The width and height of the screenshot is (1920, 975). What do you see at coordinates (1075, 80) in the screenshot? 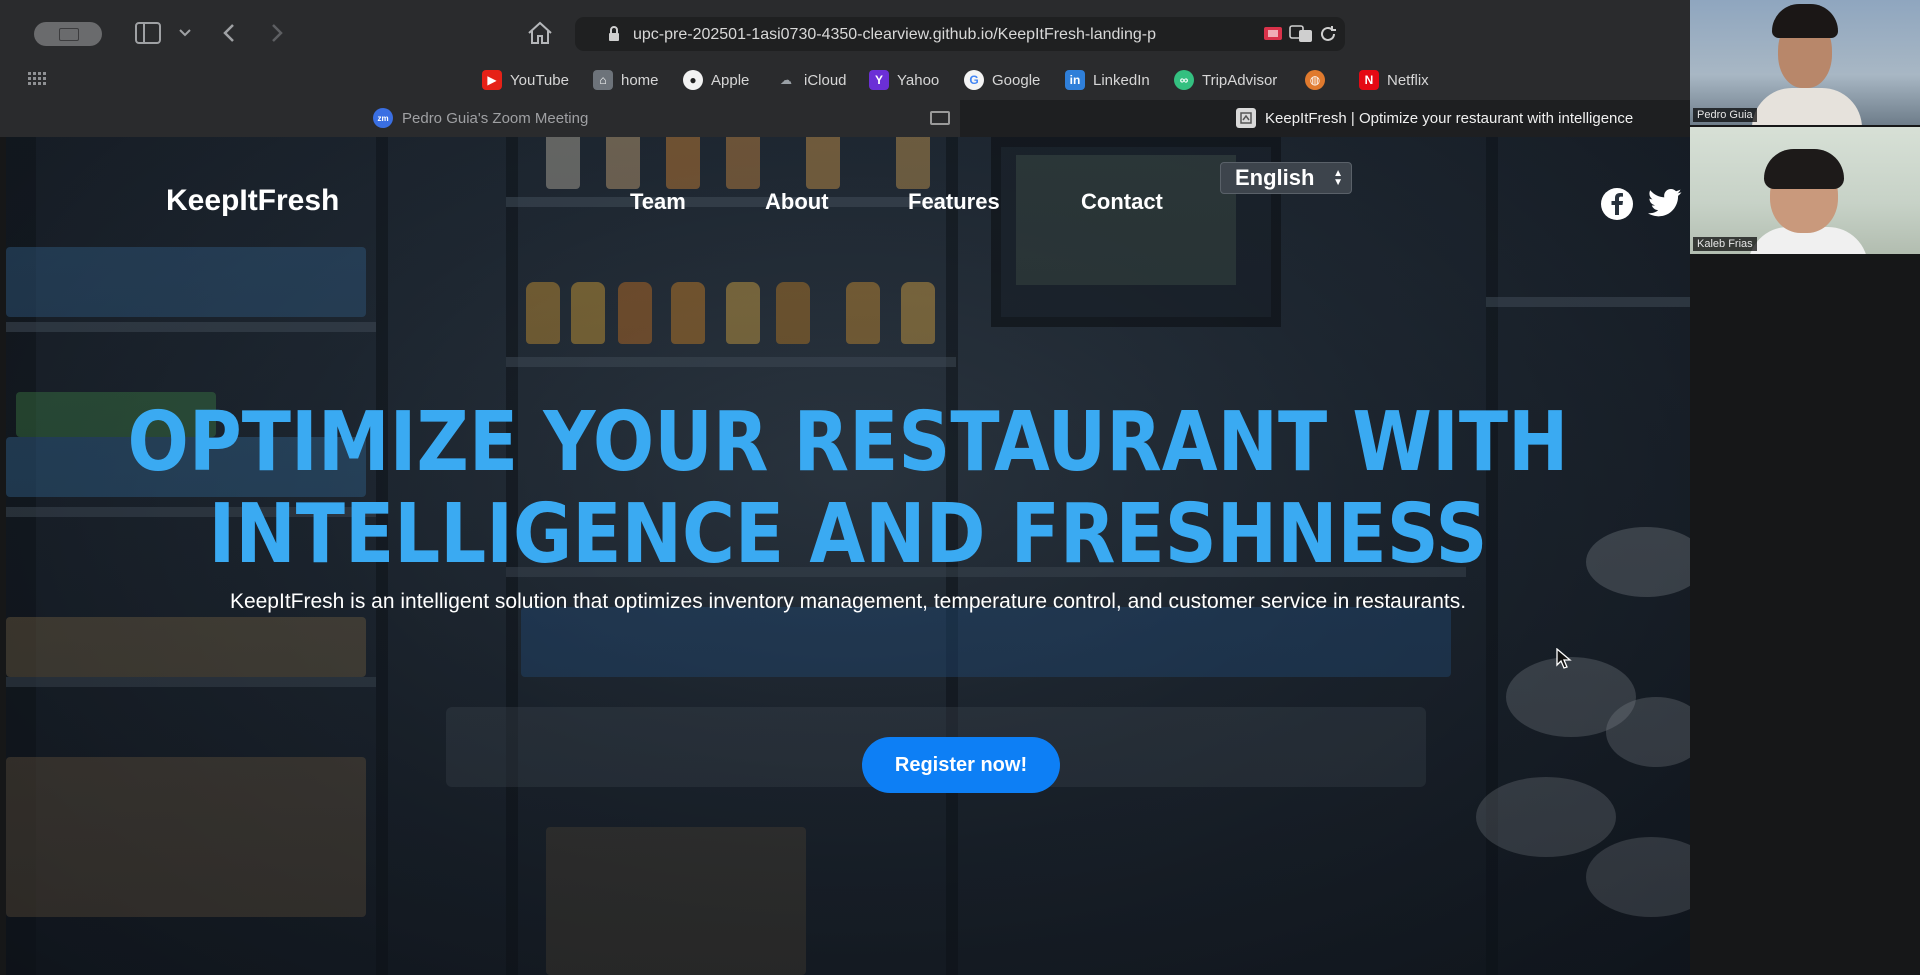
I see `linkedin-icon: in` at bounding box center [1075, 80].